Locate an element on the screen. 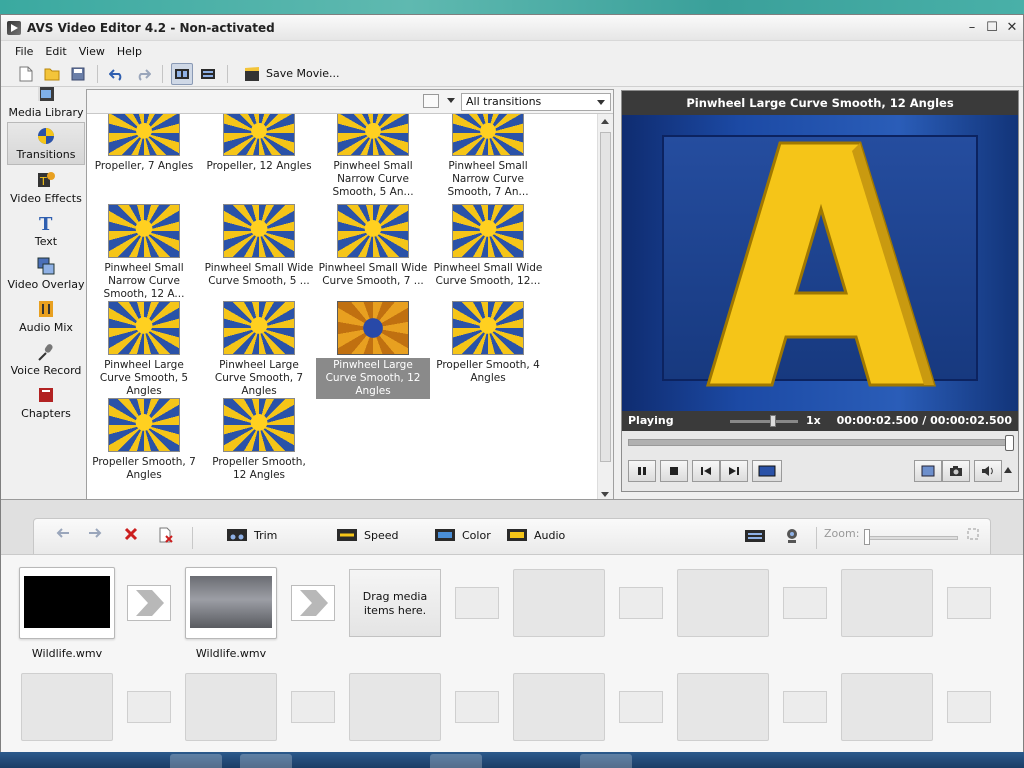  taskbar is located at coordinates (512, 760).